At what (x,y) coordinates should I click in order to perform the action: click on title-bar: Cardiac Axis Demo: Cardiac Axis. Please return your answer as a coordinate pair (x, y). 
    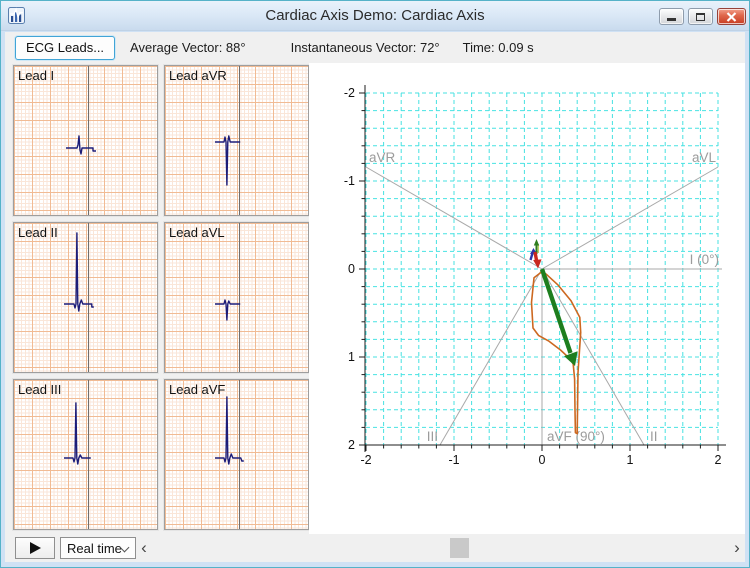
    Looking at the image, I should click on (375, 16).